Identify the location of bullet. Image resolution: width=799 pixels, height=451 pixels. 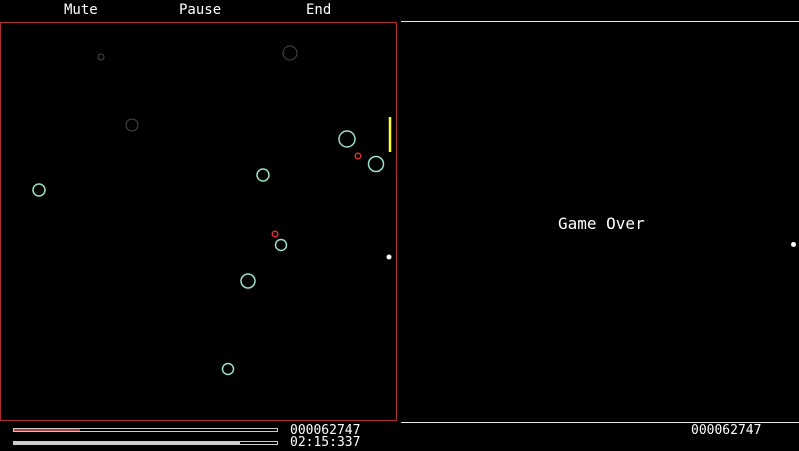
(389, 257).